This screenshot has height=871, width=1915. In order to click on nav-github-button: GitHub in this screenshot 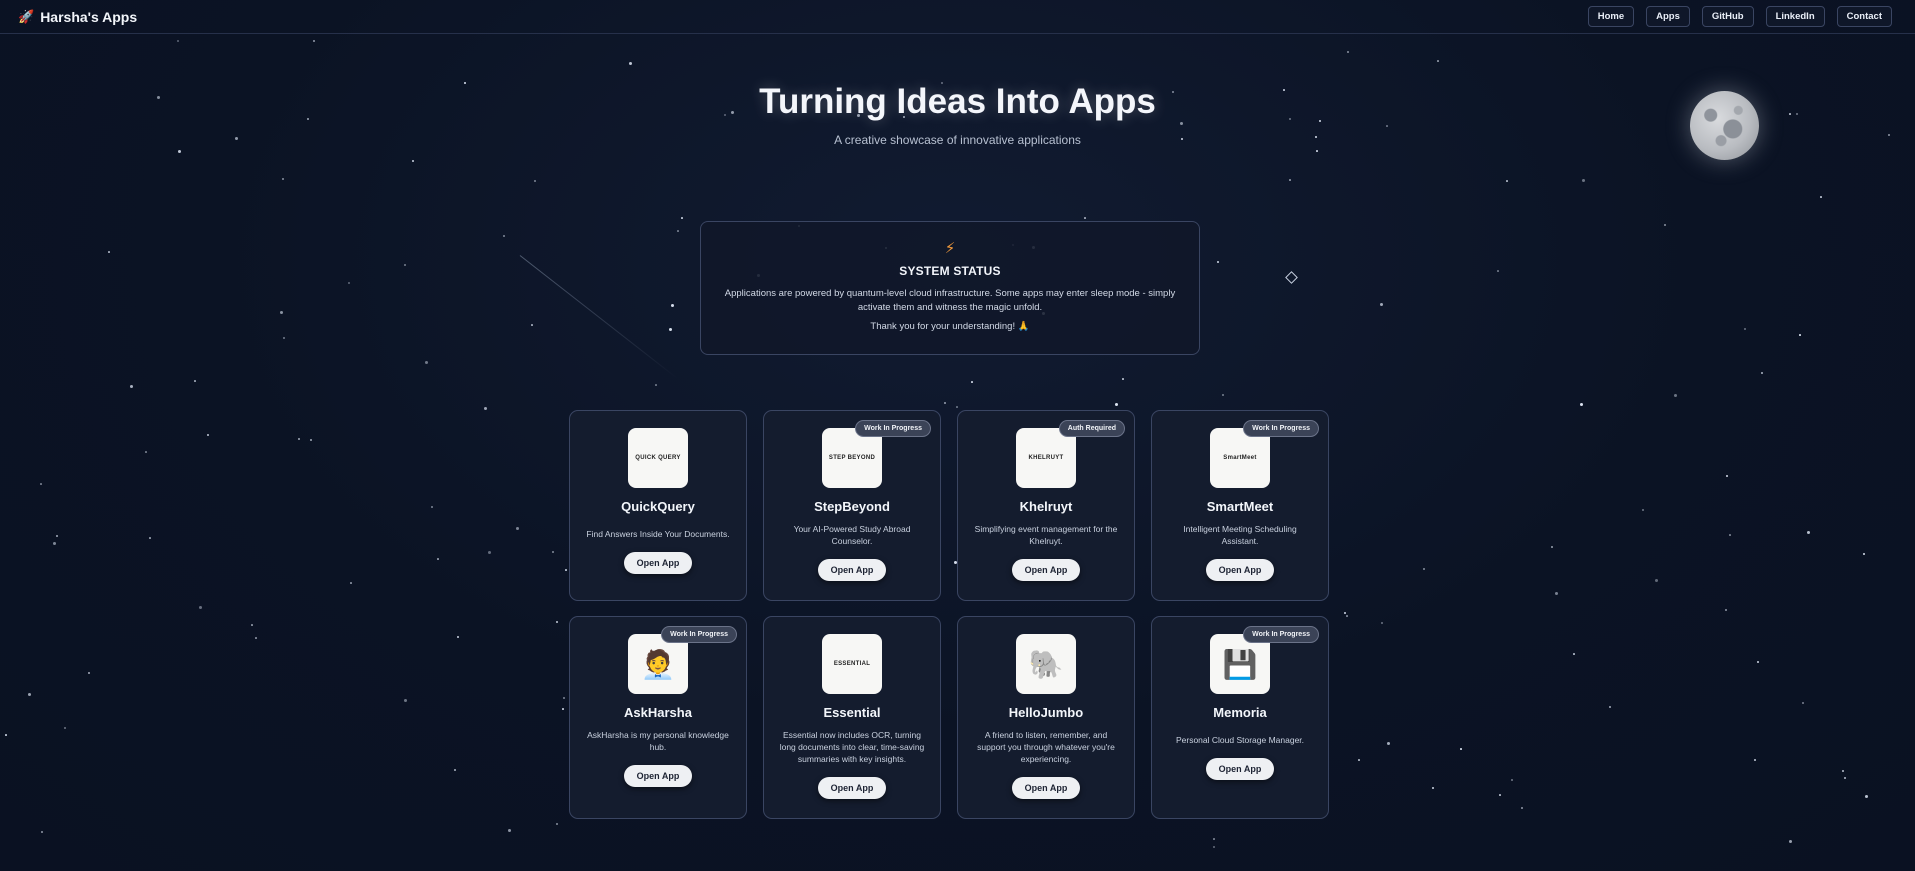, I will do `click(1727, 16)`.